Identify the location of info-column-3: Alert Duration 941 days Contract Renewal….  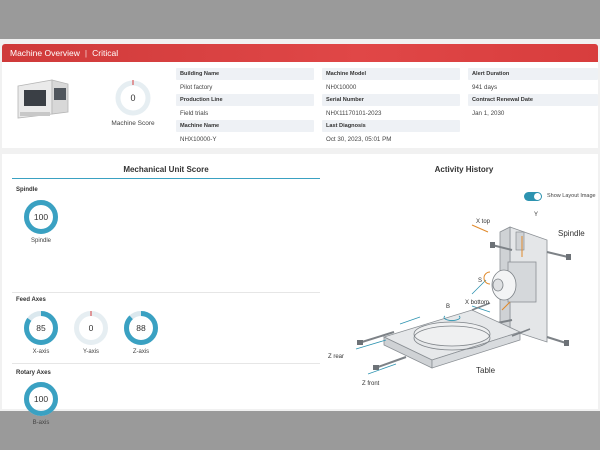
(533, 94).